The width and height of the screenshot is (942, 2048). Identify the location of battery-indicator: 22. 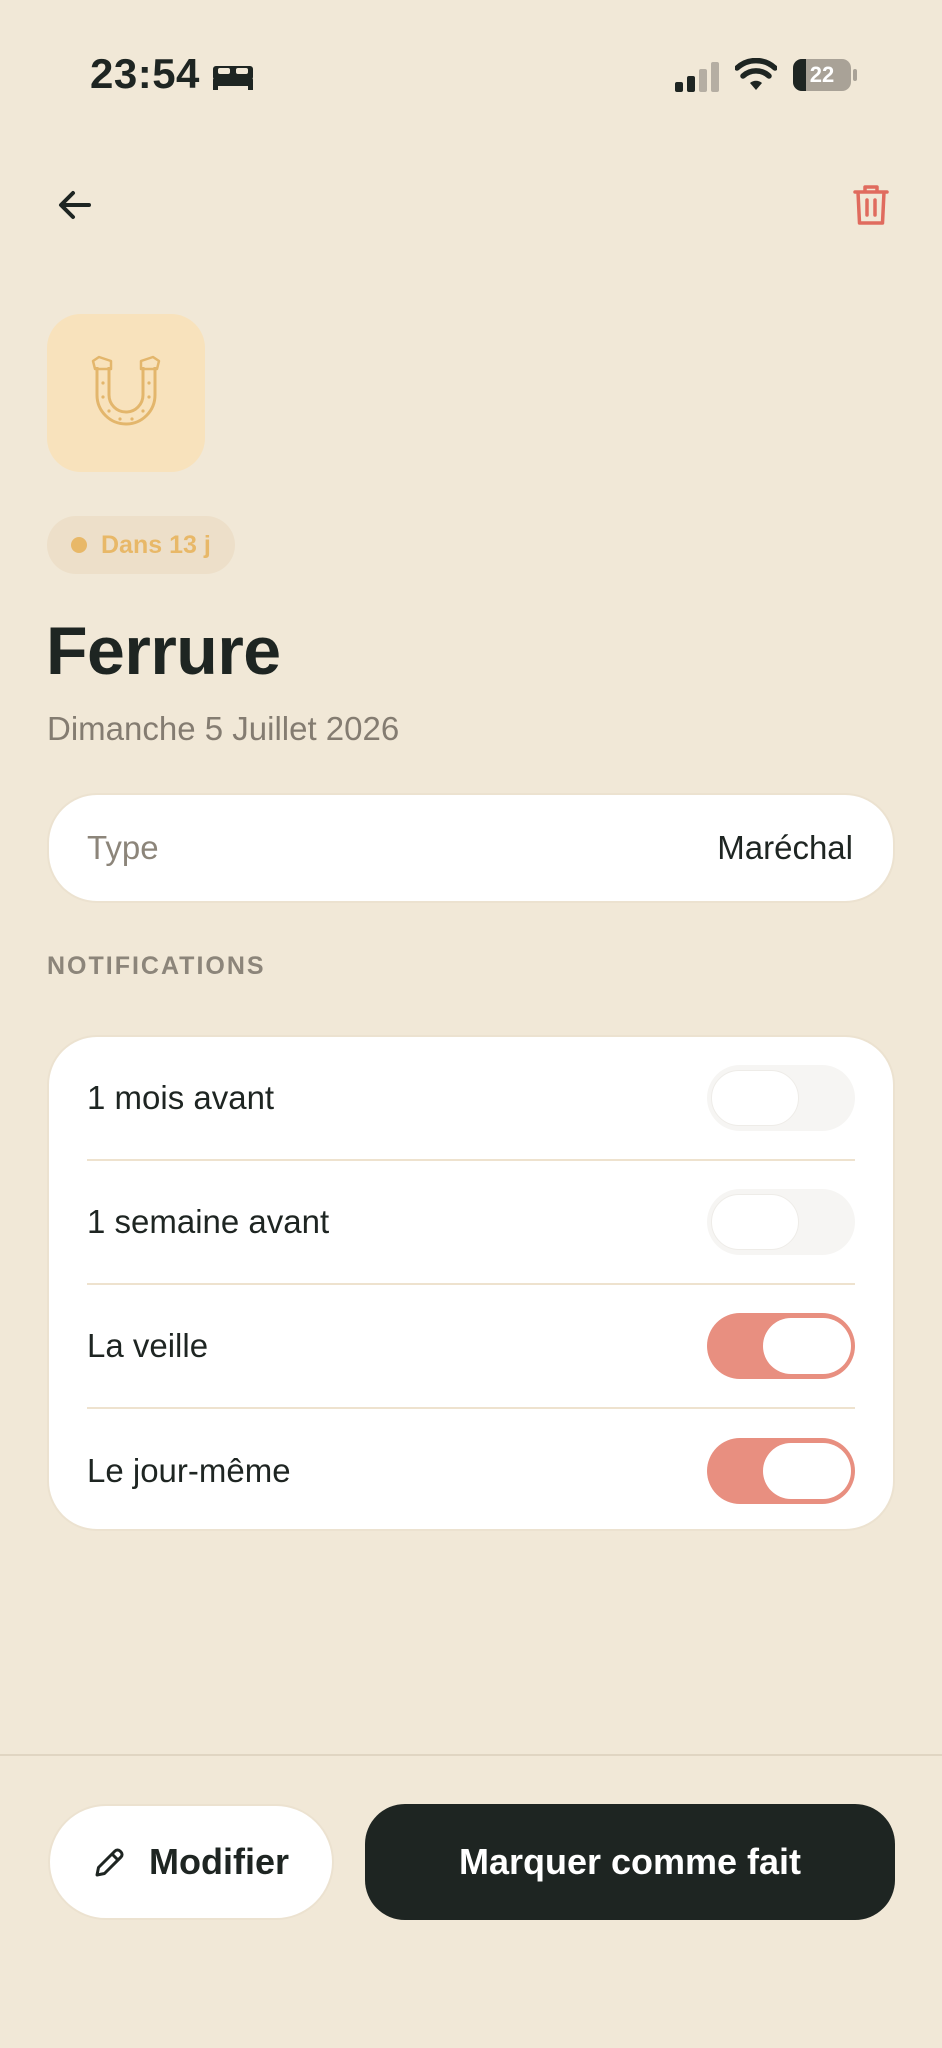
(825, 75).